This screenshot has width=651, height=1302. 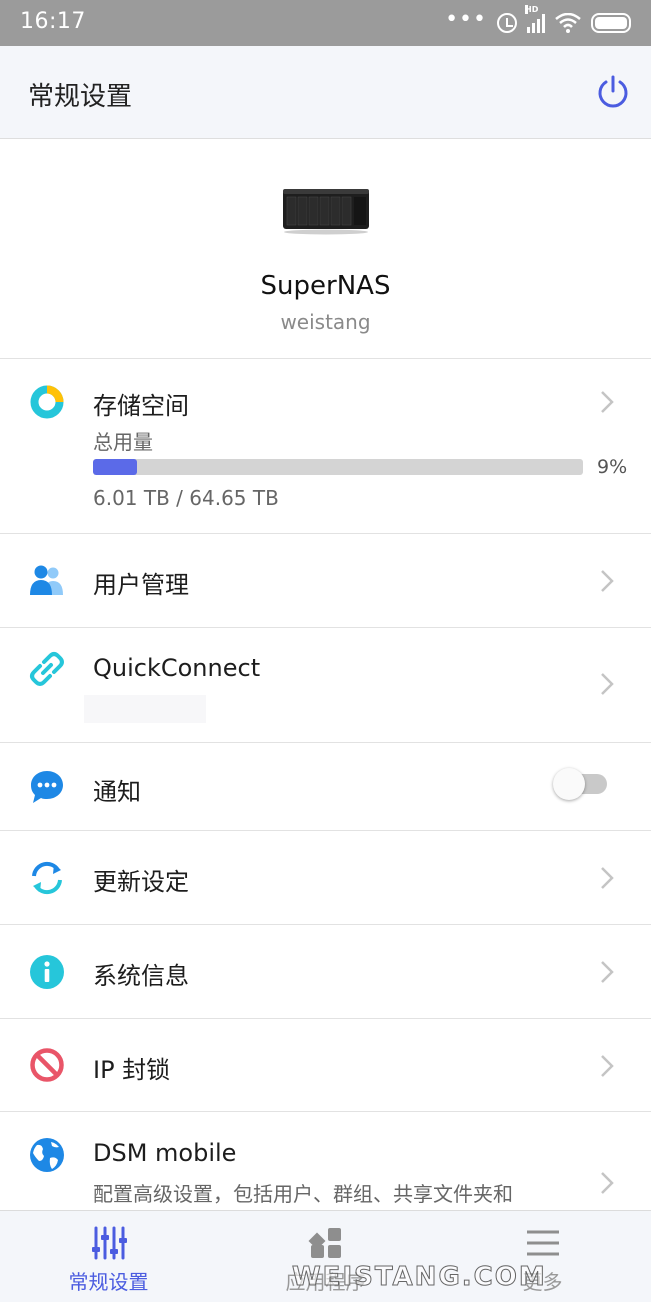 I want to click on update-settings-label: 更新设定, so click(x=141, y=882).